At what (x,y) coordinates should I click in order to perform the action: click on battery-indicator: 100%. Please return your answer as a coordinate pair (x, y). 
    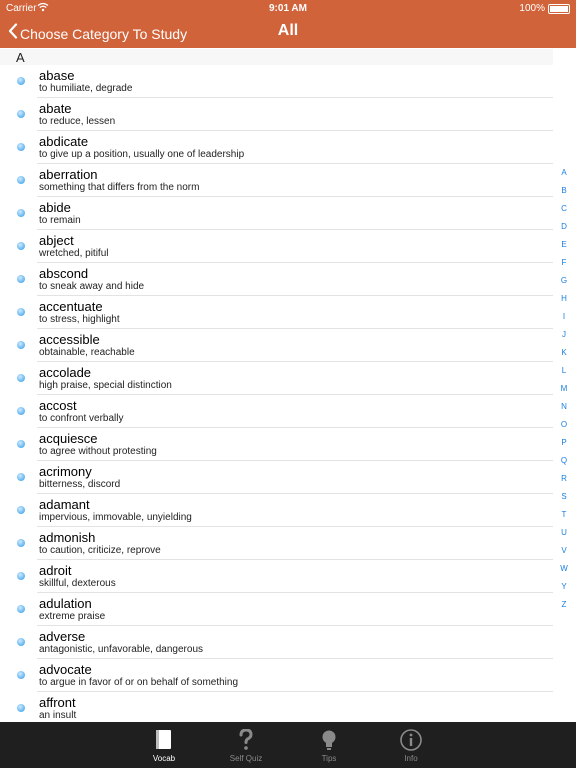
    Looking at the image, I should click on (544, 8).